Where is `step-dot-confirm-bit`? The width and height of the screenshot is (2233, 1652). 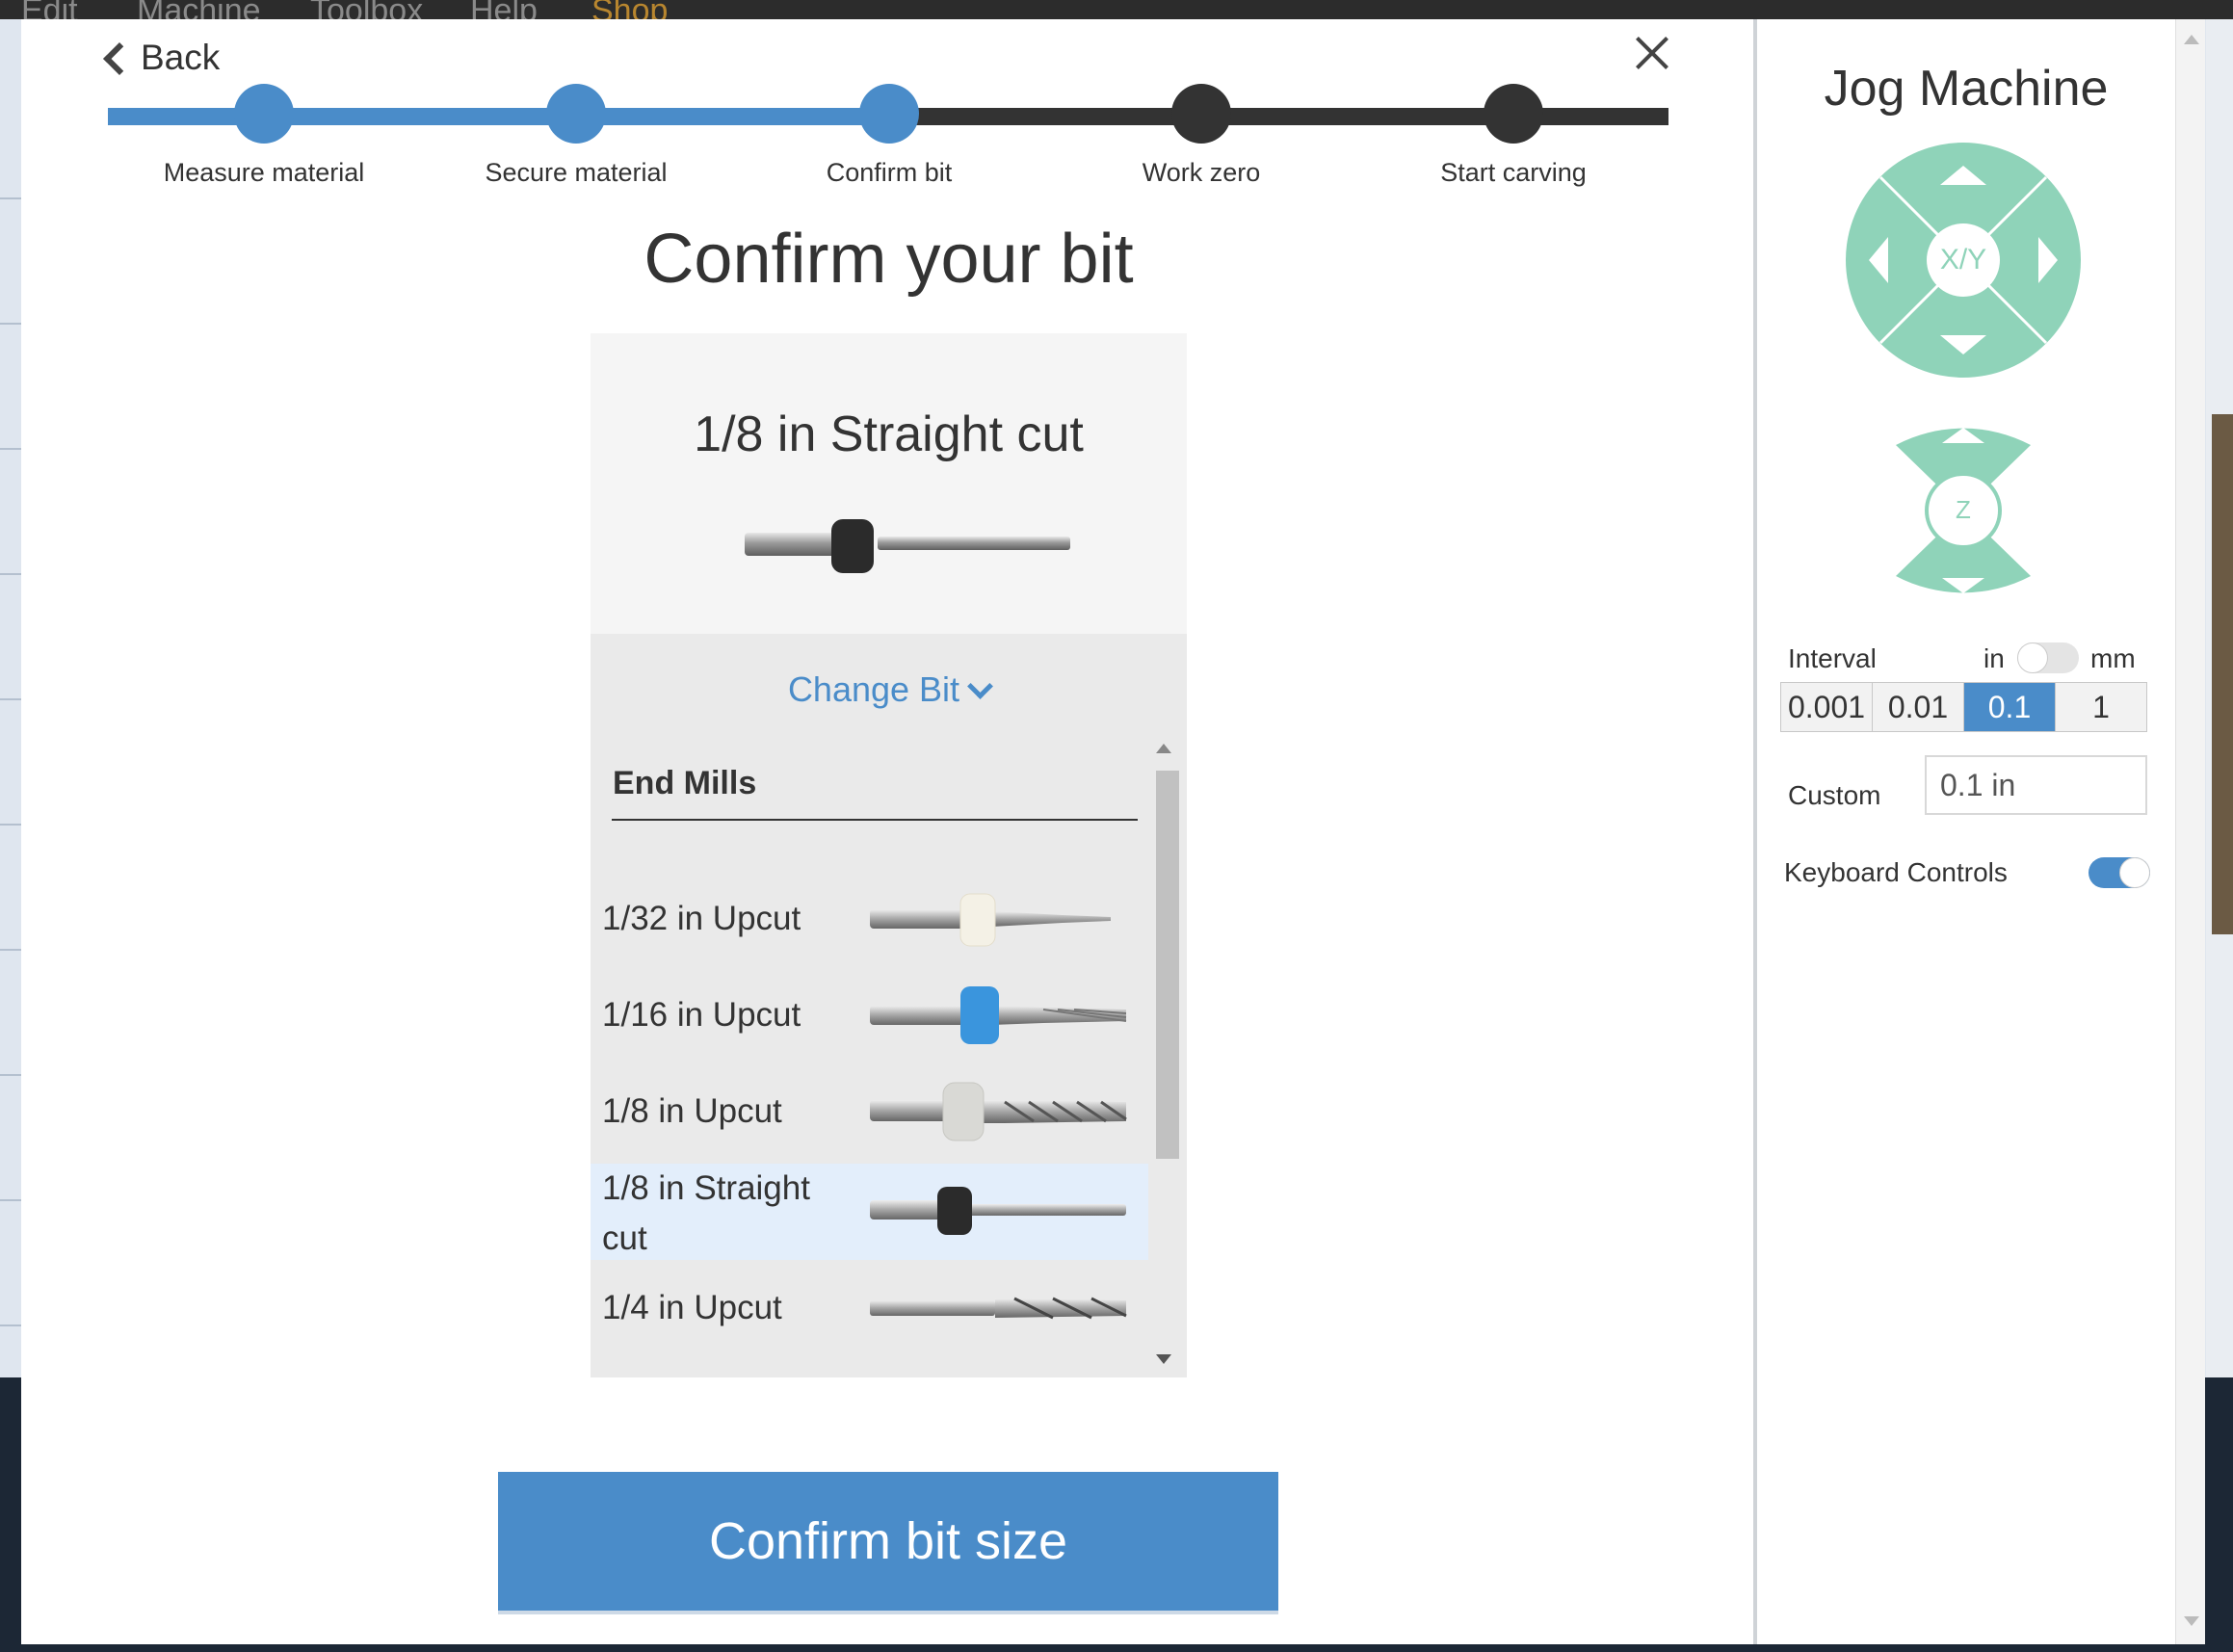
step-dot-confirm-bit is located at coordinates (889, 114).